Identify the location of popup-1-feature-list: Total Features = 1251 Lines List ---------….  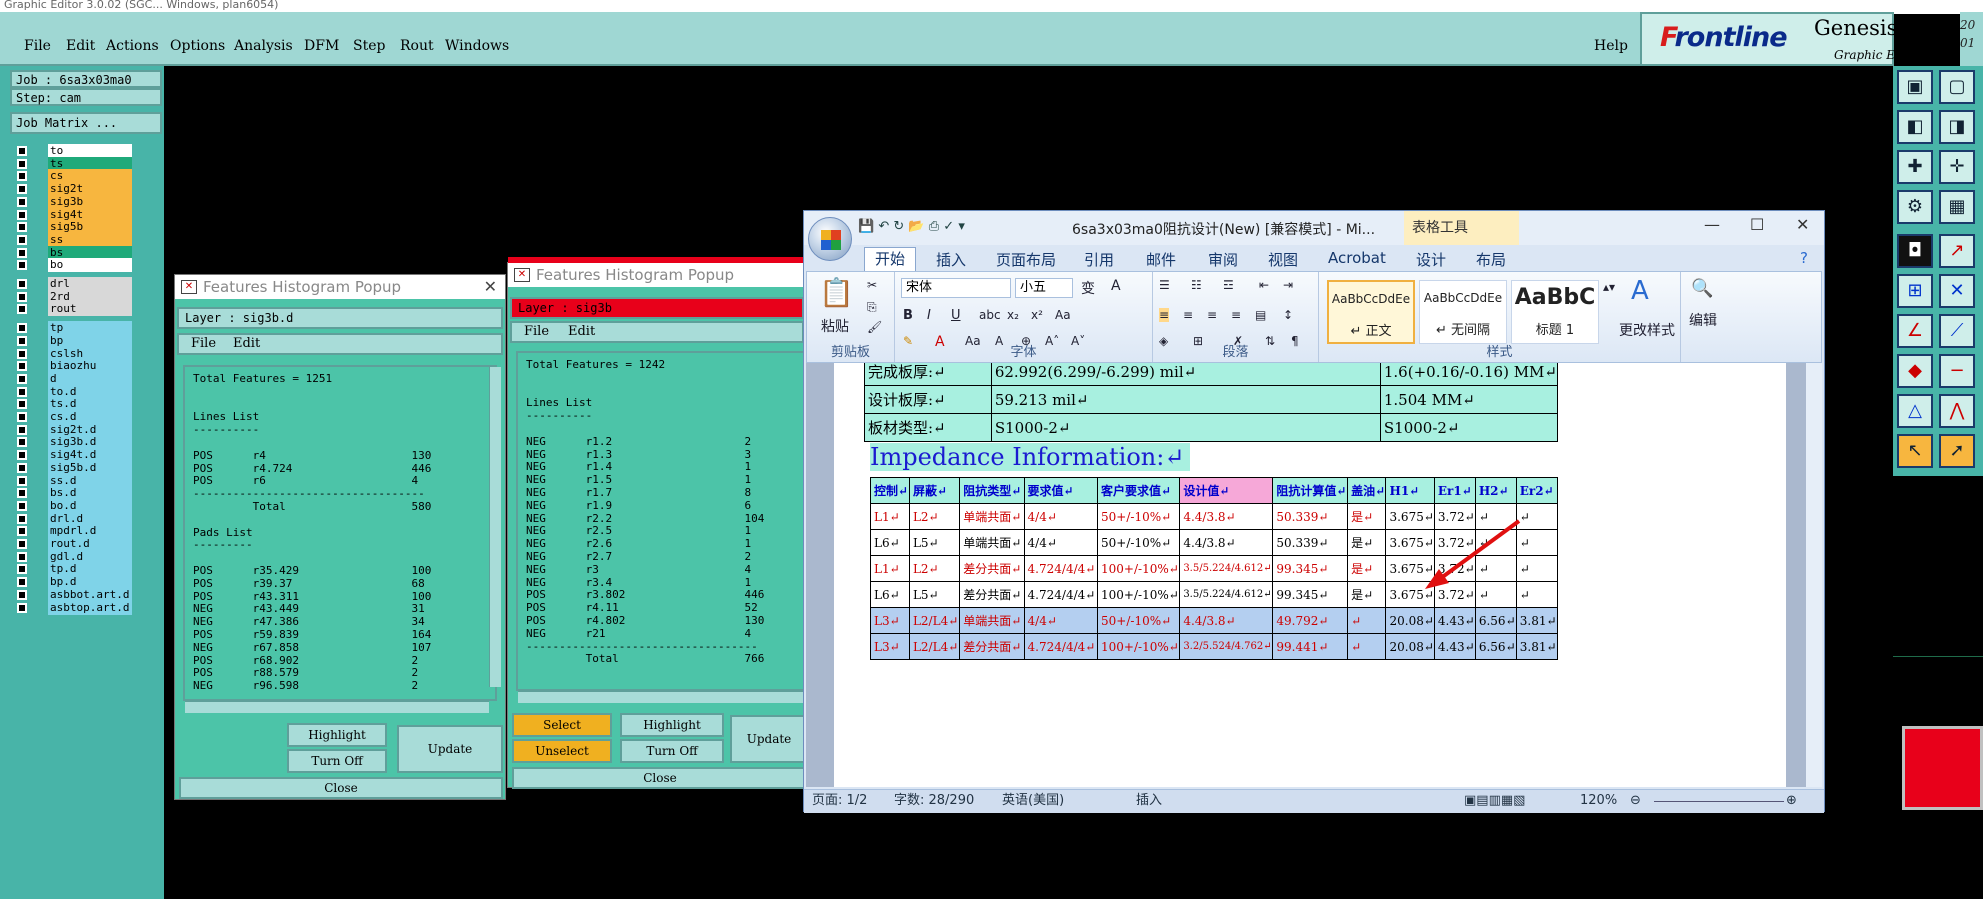
(340, 533).